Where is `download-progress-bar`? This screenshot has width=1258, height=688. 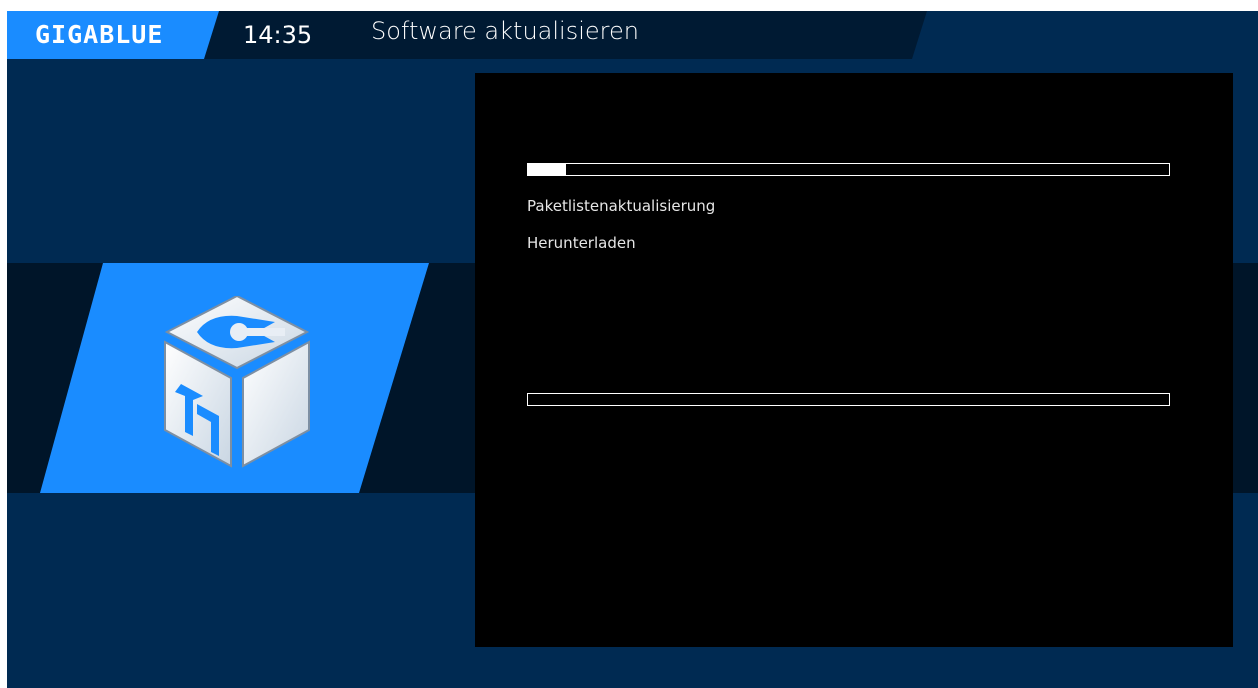 download-progress-bar is located at coordinates (848, 399).